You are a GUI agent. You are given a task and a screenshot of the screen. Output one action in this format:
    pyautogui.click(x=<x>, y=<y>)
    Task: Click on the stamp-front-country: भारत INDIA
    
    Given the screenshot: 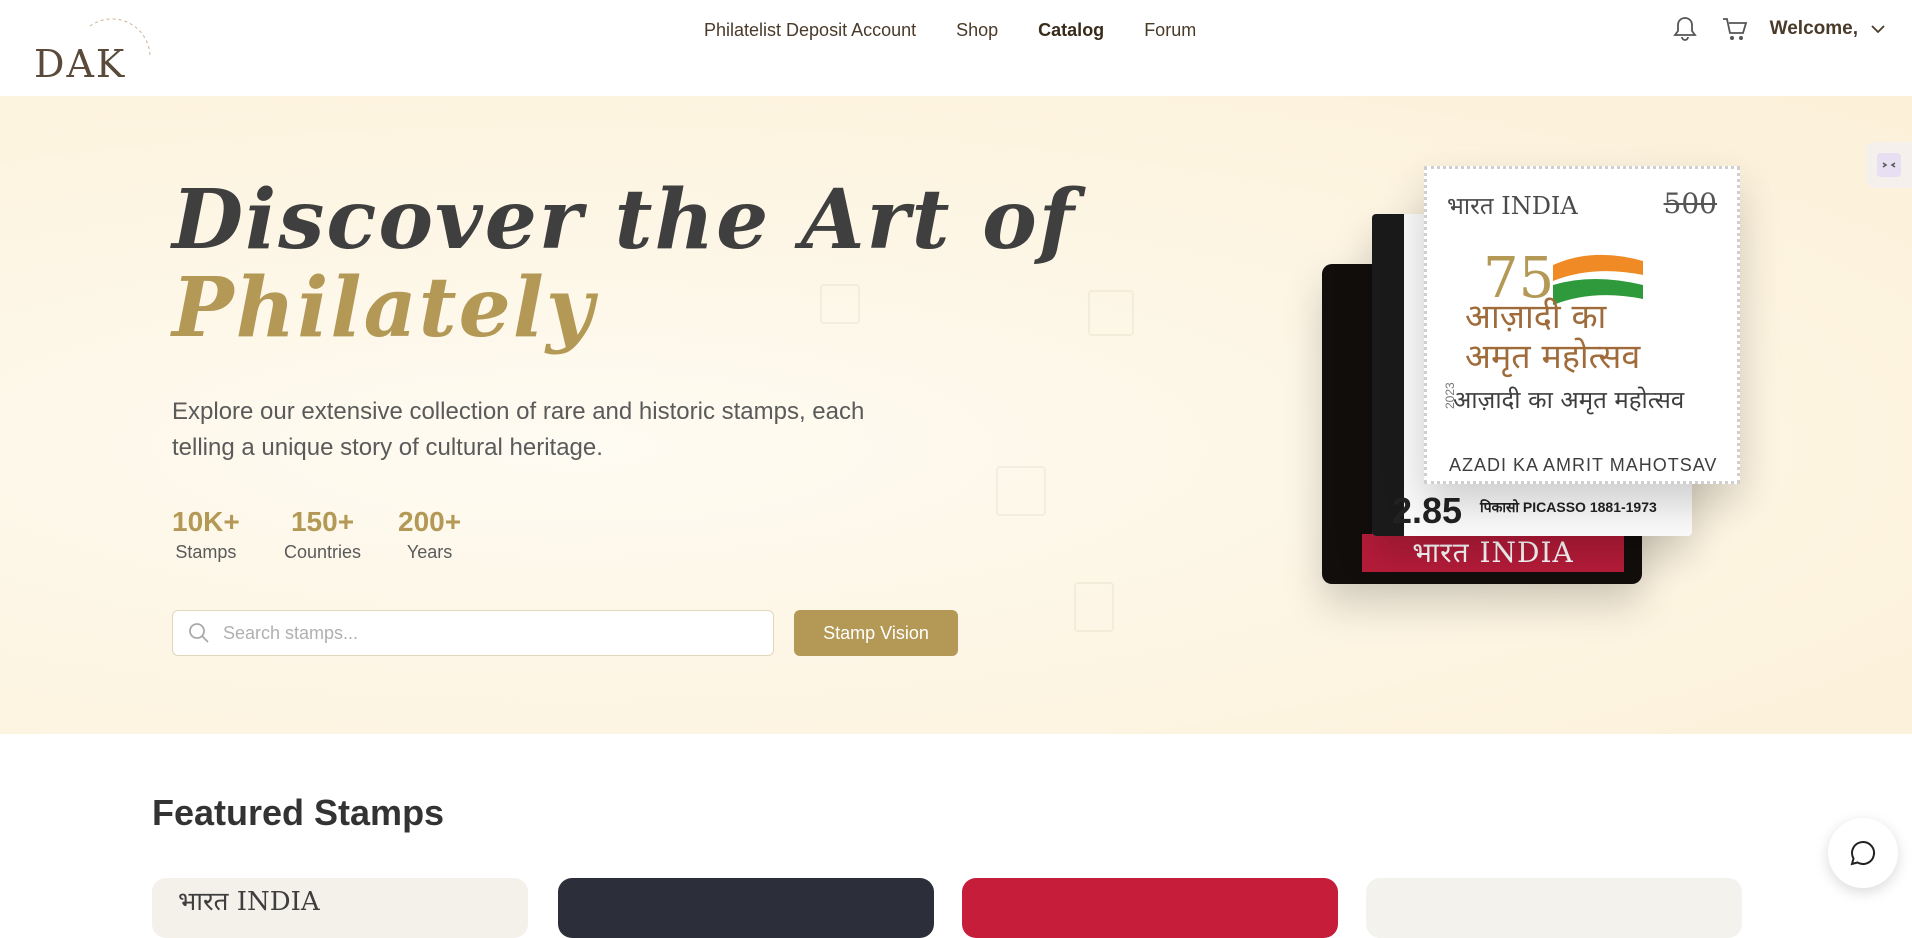 What is the action you would take?
    pyautogui.click(x=1512, y=206)
    